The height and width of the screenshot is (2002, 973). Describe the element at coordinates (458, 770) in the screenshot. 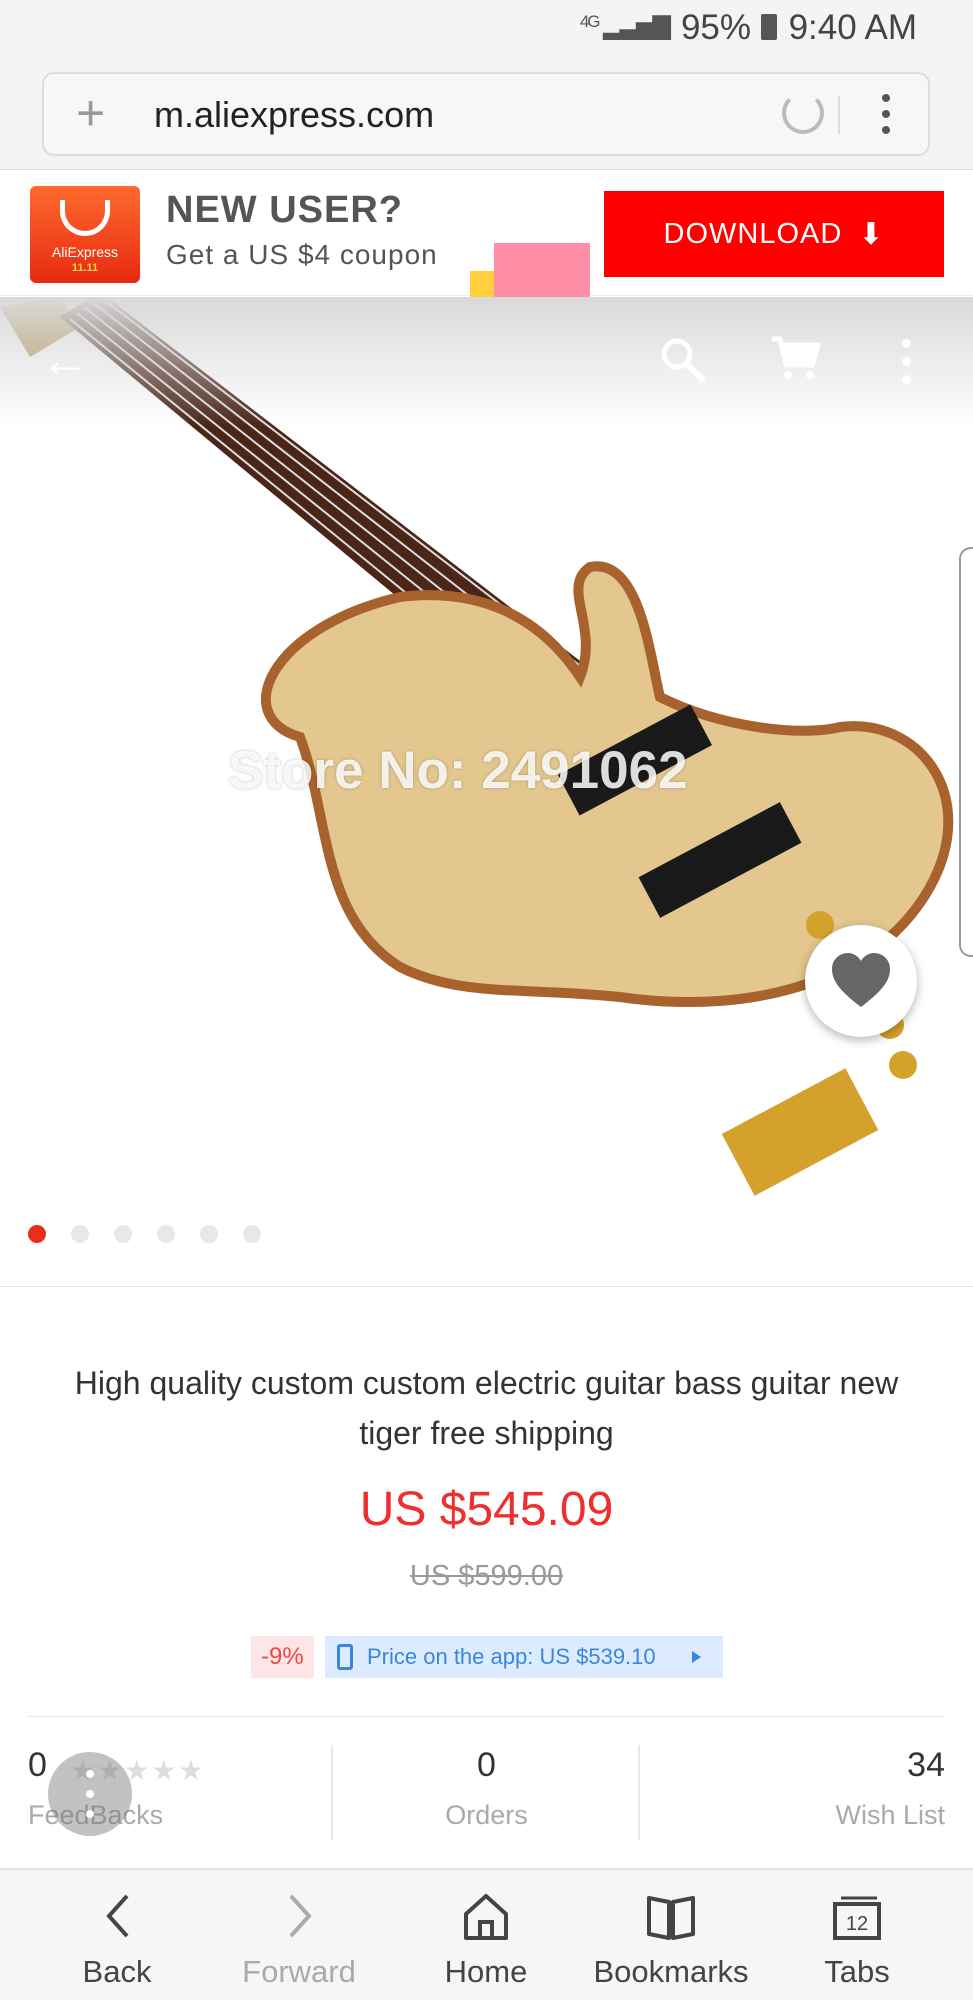

I see `store-watermark: Store No: 2491062` at that location.